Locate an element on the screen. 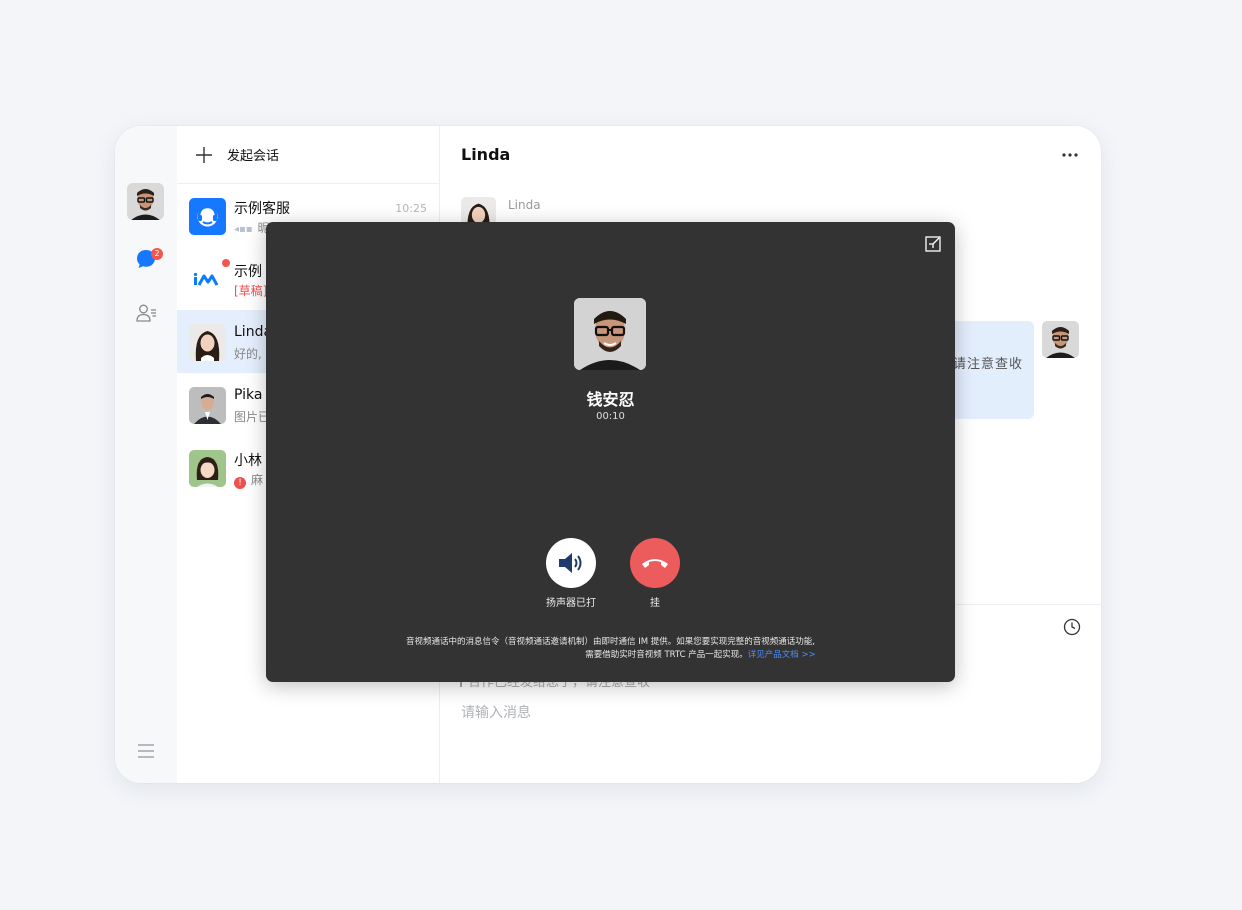 This screenshot has height=910, width=1242. menu-icon is located at coordinates (146, 751).